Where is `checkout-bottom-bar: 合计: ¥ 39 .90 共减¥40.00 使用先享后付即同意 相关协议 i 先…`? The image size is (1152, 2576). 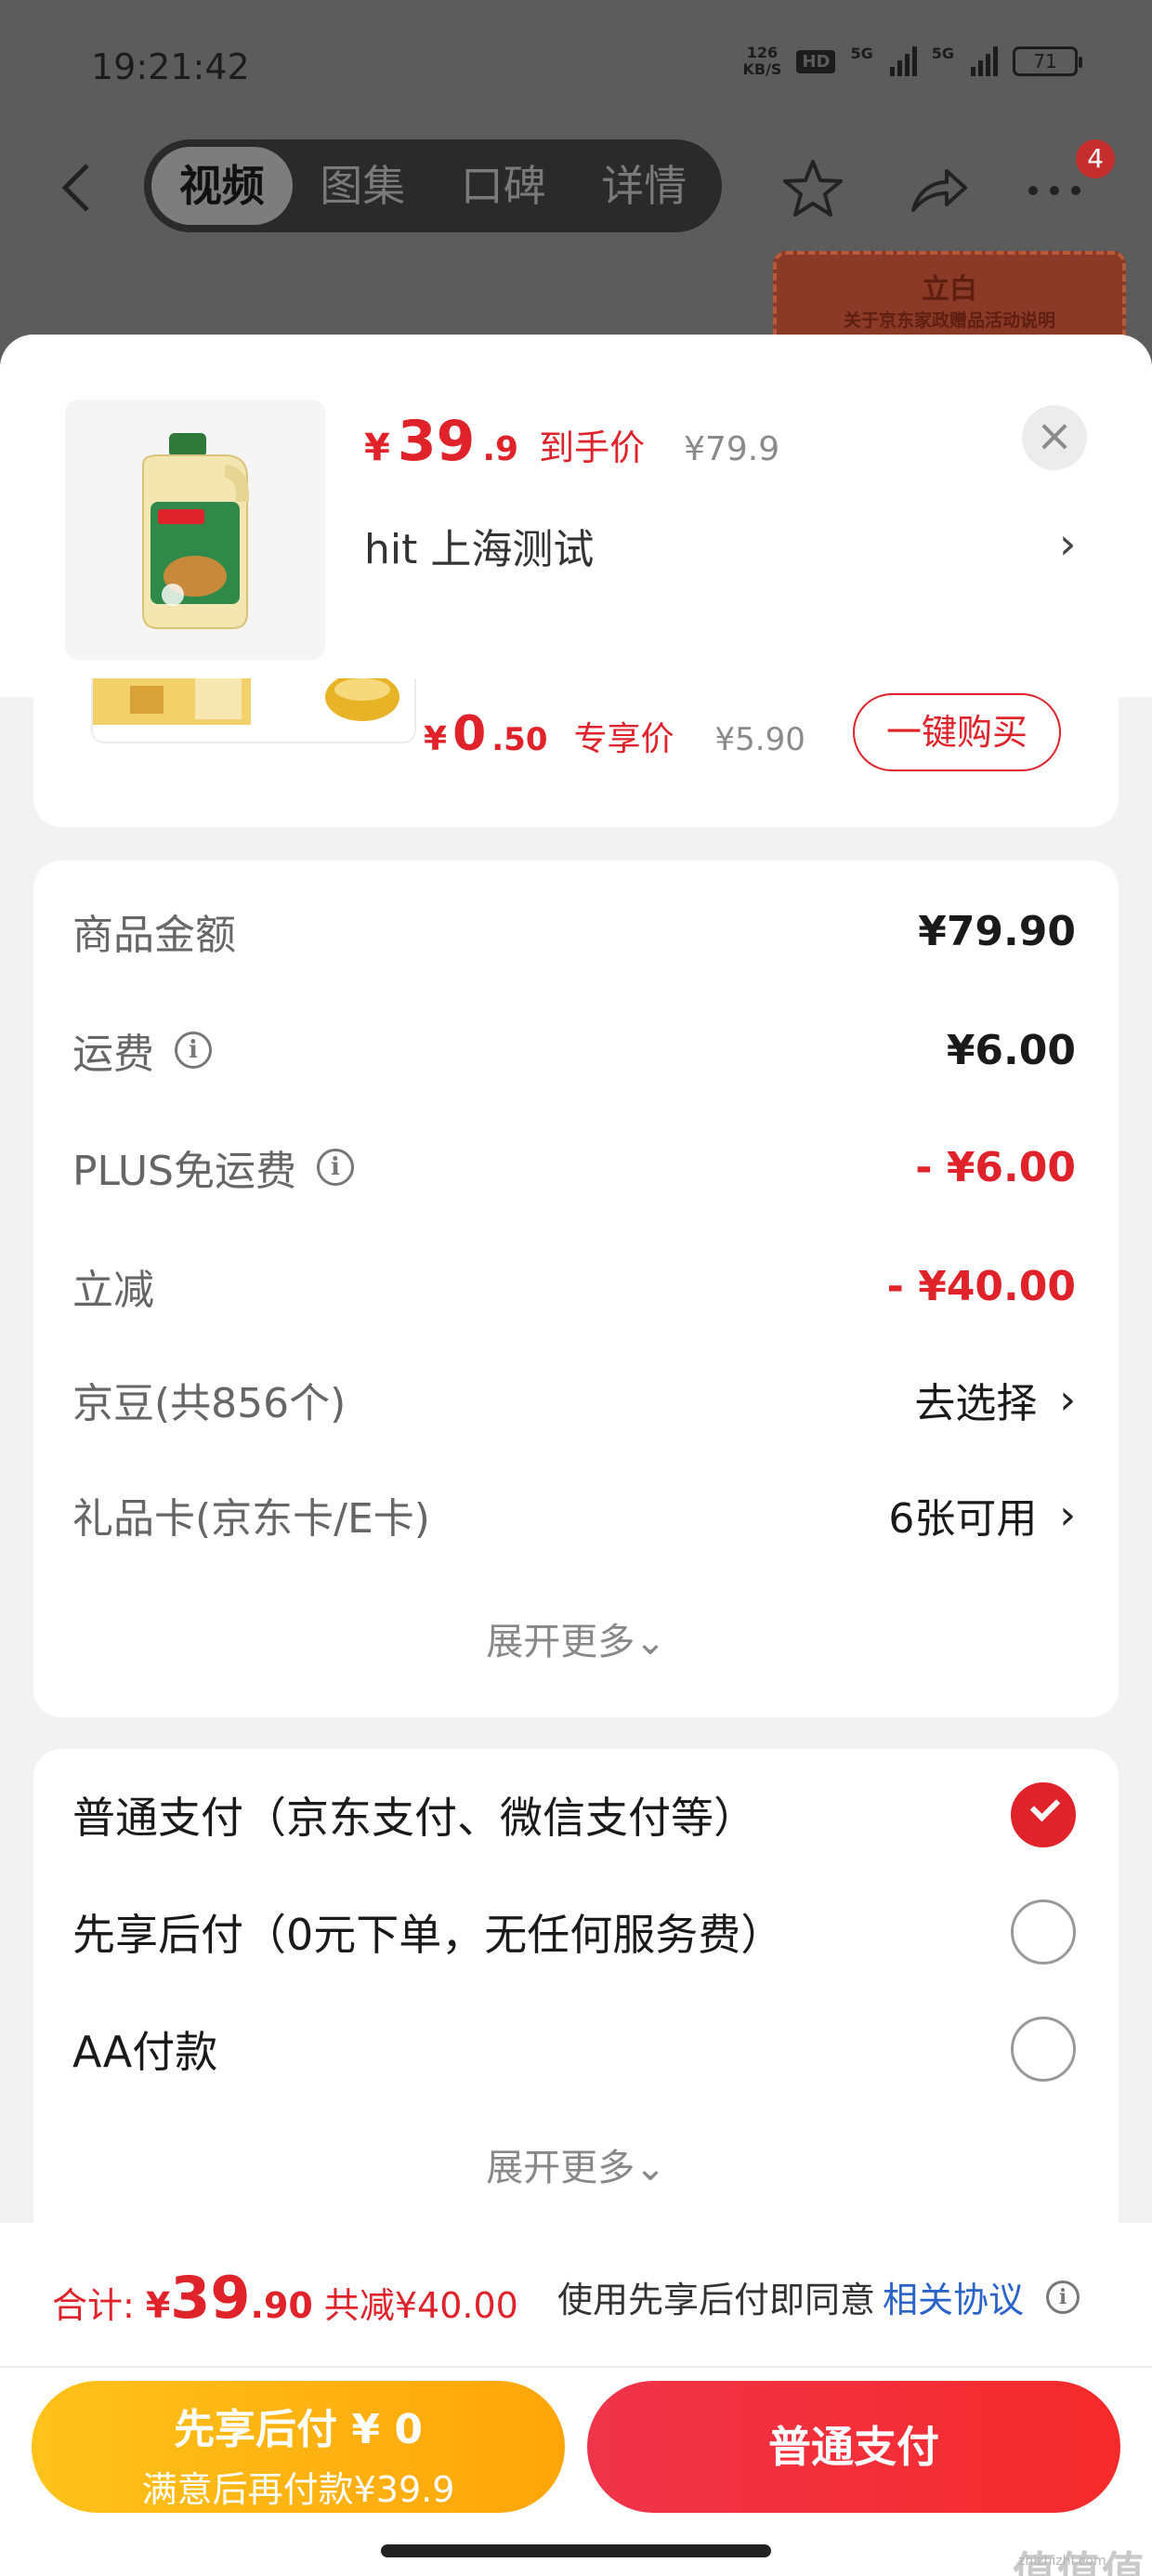
checkout-bottom-bar: 合计: ¥ 39 .90 共减¥40.00 使用先享后付即同意 相关协议 i 先… is located at coordinates (576, 2399).